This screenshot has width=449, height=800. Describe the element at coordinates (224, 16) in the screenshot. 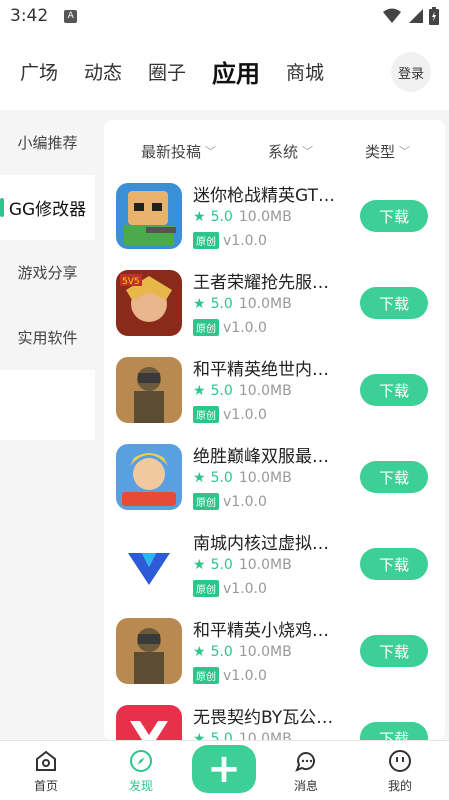

I see `status-bar: 3:42 A` at that location.